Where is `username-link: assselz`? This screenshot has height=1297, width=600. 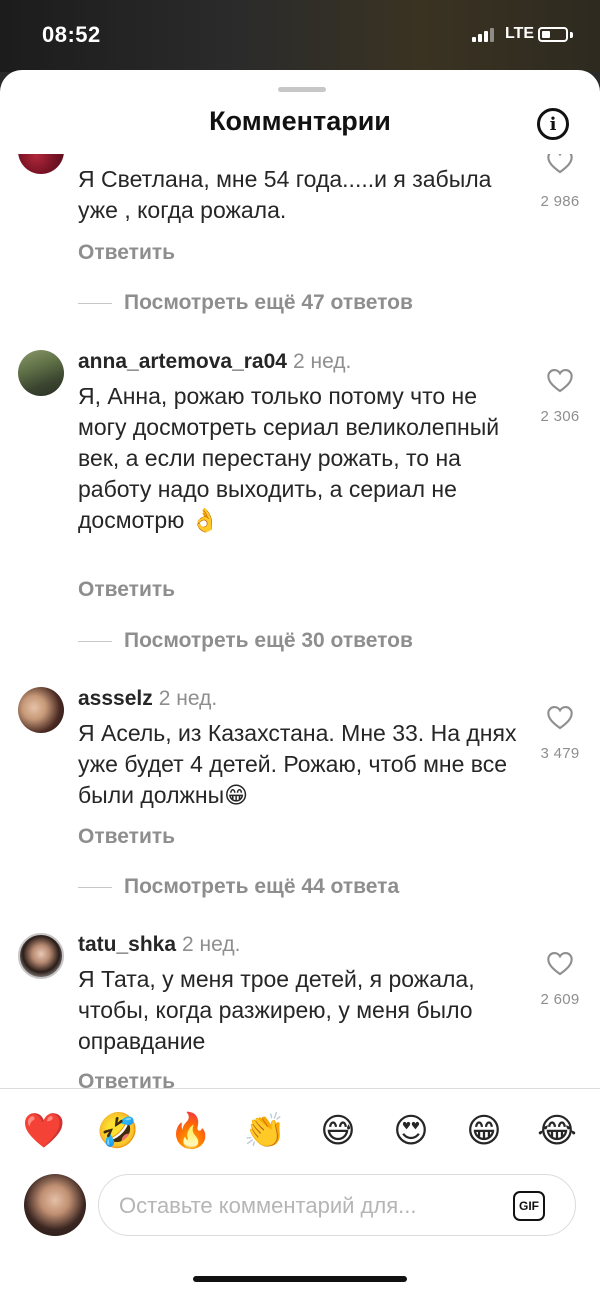
username-link: assselz is located at coordinates (115, 698).